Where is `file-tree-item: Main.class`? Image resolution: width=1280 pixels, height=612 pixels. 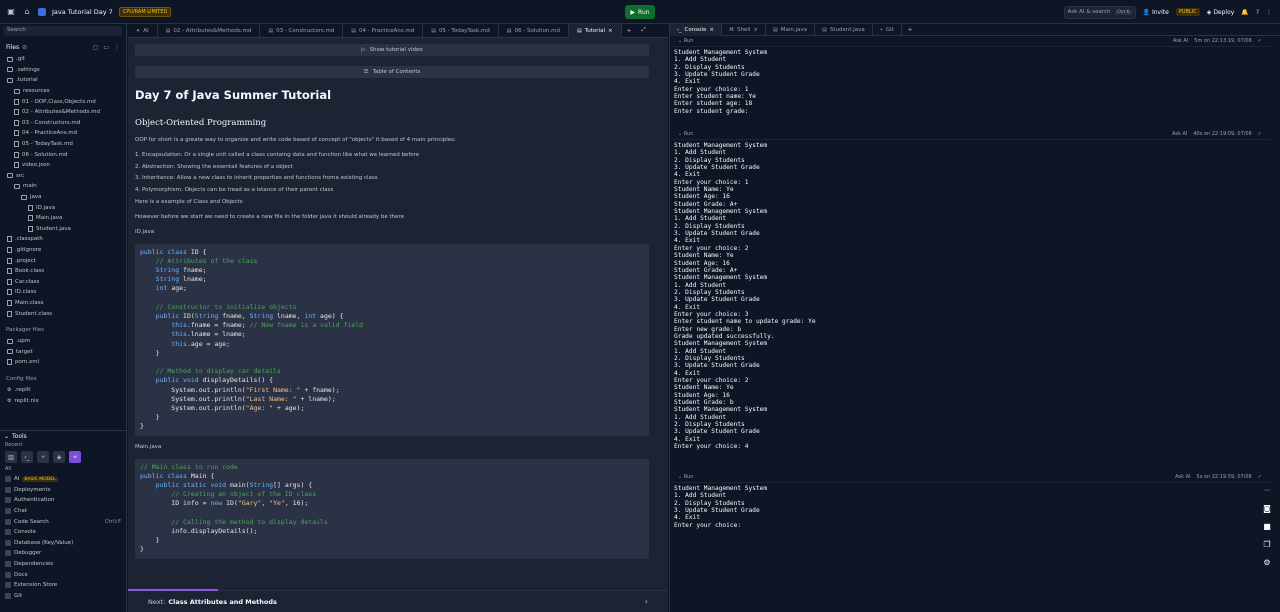 file-tree-item: Main.class is located at coordinates (65, 303).